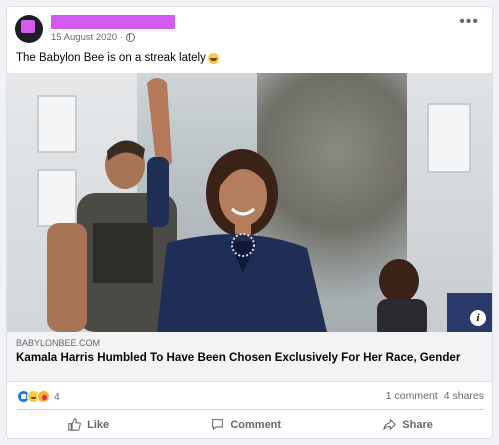 The width and height of the screenshot is (499, 445). Describe the element at coordinates (57, 396) in the screenshot. I see `reaction-count: 4` at that location.